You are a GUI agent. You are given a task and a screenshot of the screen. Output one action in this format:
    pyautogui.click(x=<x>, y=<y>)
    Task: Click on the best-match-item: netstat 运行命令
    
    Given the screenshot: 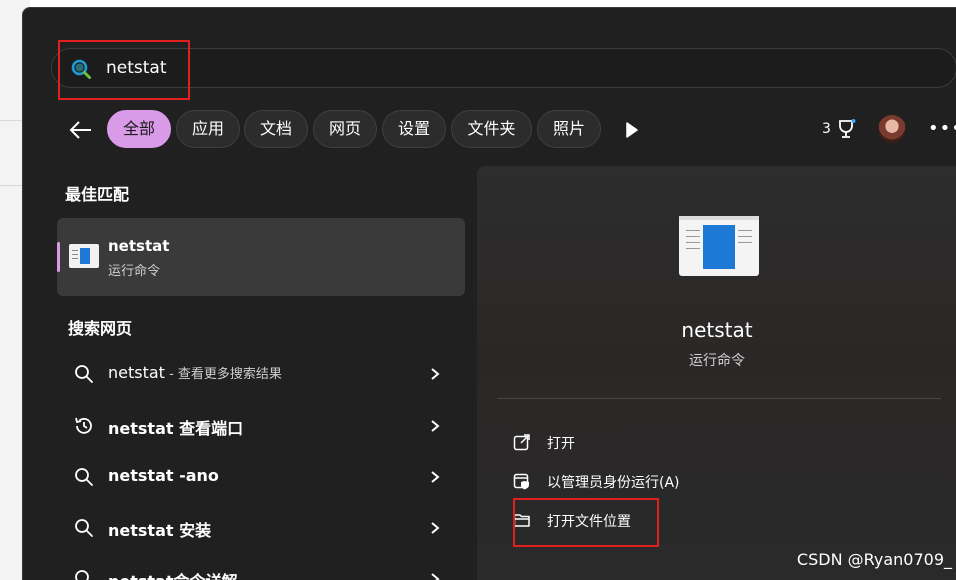 What is the action you would take?
    pyautogui.click(x=261, y=257)
    